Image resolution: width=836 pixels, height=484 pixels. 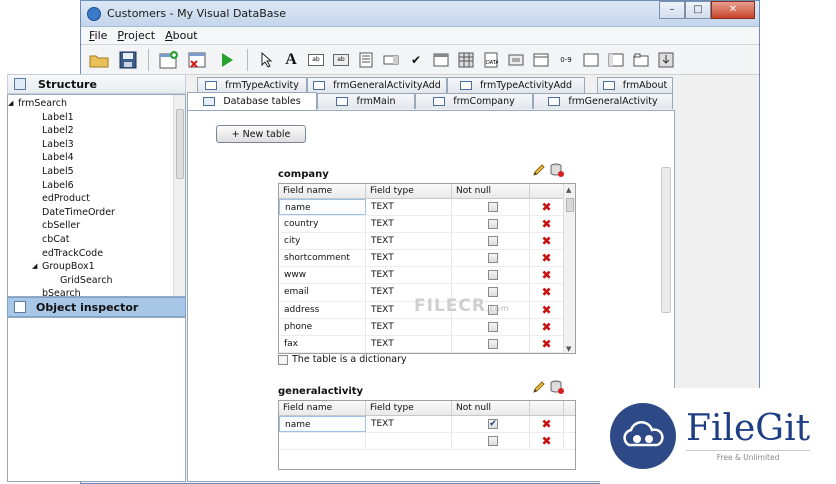 I want to click on field-name-cell: shortcomment, so click(x=322, y=258).